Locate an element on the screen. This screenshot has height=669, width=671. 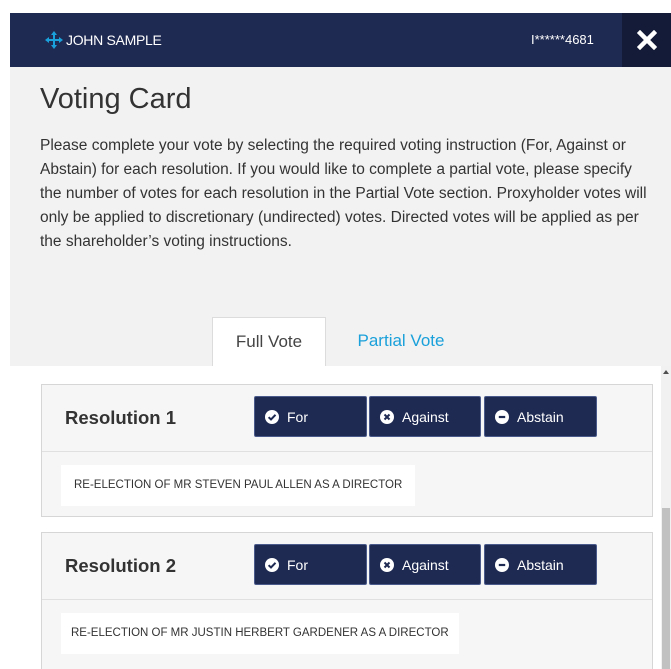
close-button is located at coordinates (646, 40).